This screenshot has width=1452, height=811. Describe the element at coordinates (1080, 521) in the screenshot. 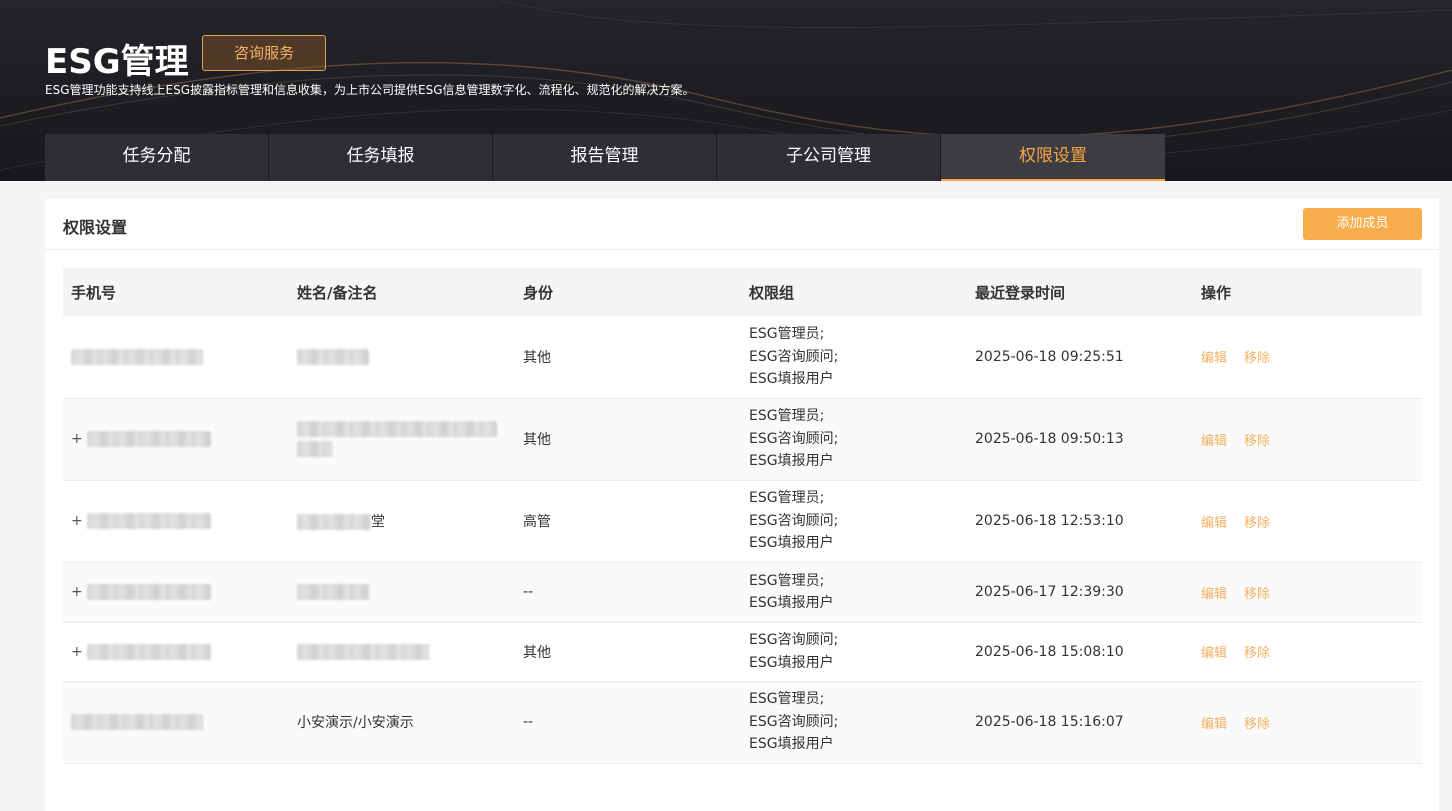

I see `last-login-cell: 2025-06-18 12:53:10` at that location.